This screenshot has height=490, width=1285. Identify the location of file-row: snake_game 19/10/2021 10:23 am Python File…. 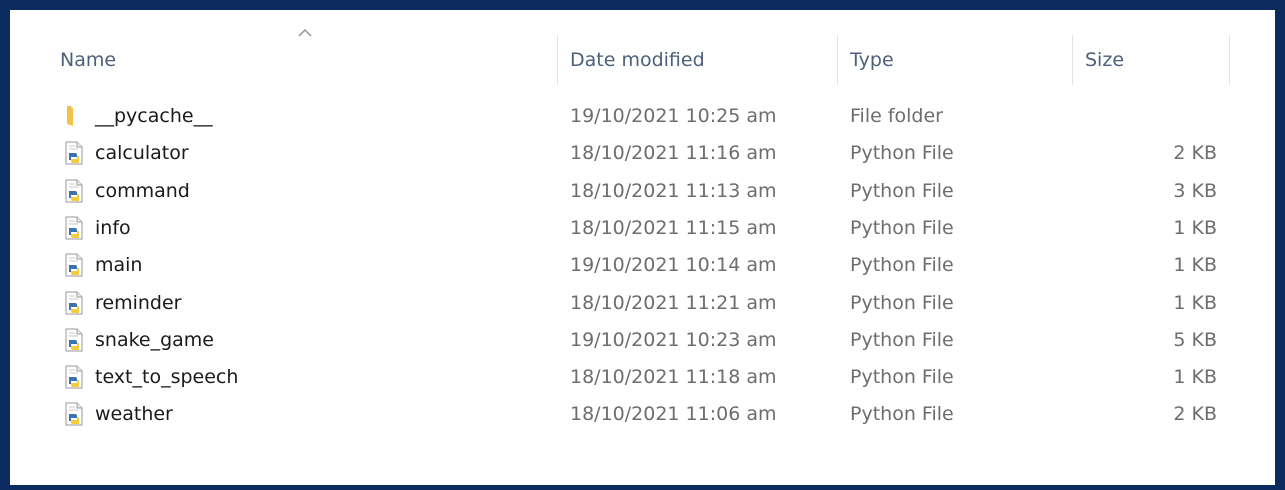
(642, 340).